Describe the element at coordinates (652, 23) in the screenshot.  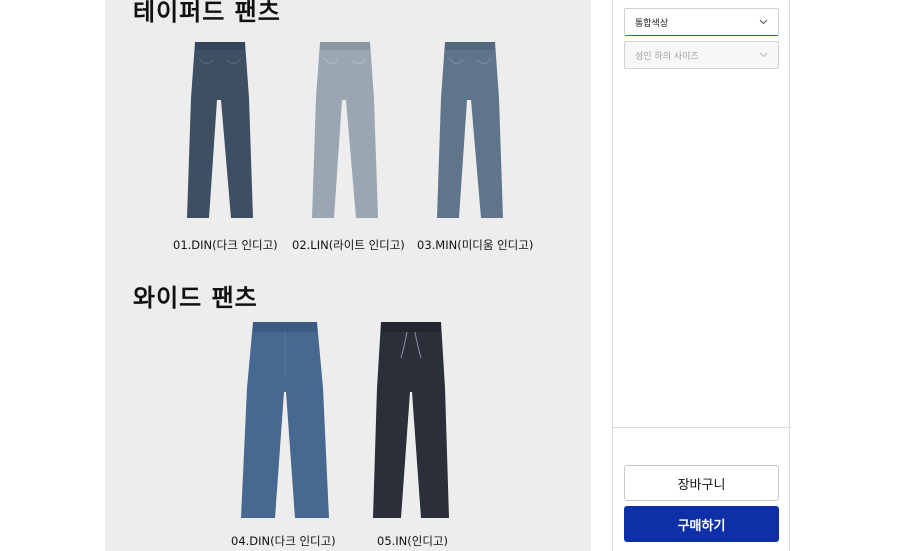
I see `color-select-value: 통합색상` at that location.